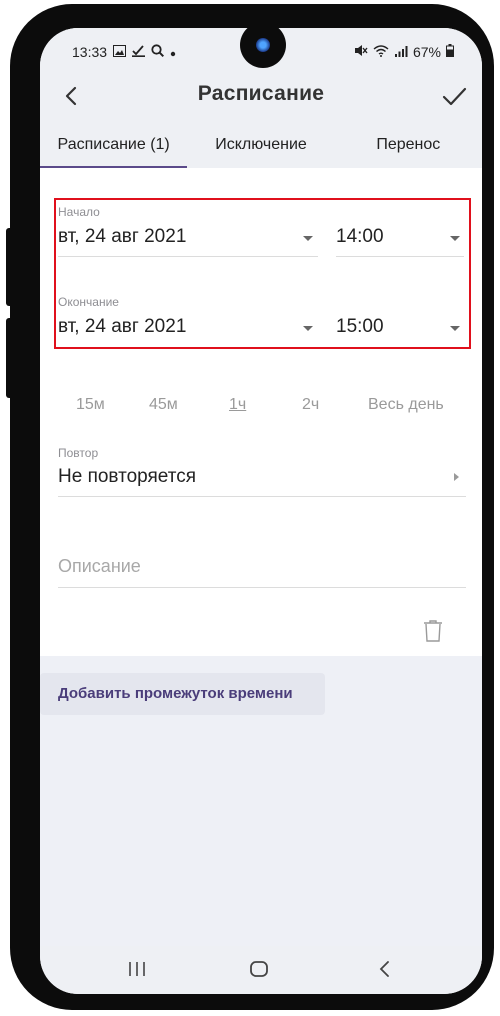  I want to click on repeat-underline, so click(262, 496).